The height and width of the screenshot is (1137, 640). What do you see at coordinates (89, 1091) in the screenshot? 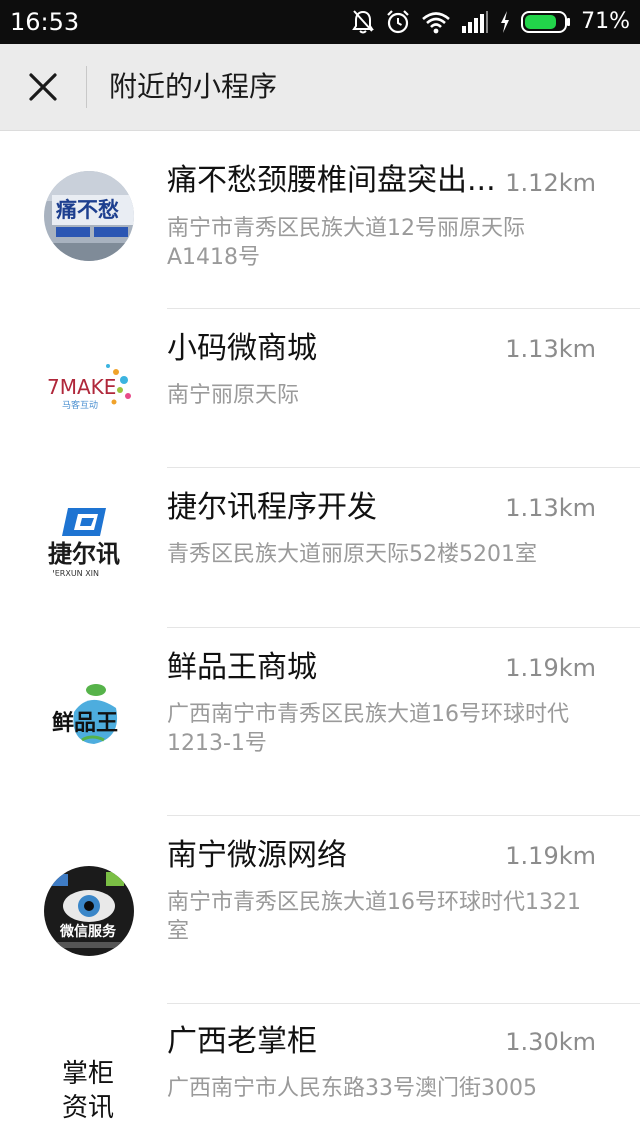
I see `mini-program-logo: 掌柜 资讯` at bounding box center [89, 1091].